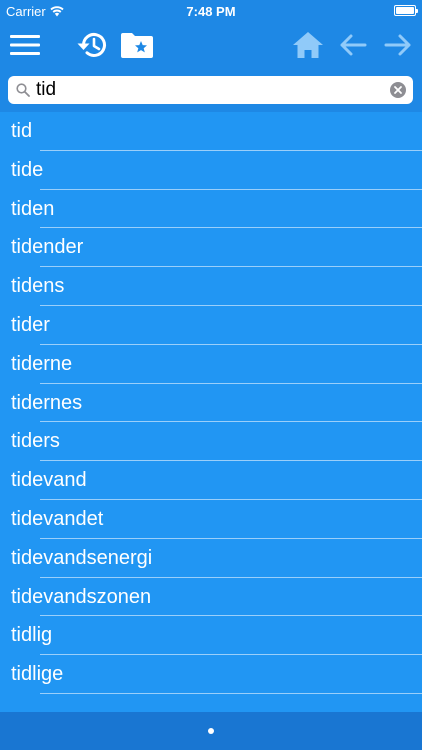  I want to click on back-arrow-icon, so click(353, 45).